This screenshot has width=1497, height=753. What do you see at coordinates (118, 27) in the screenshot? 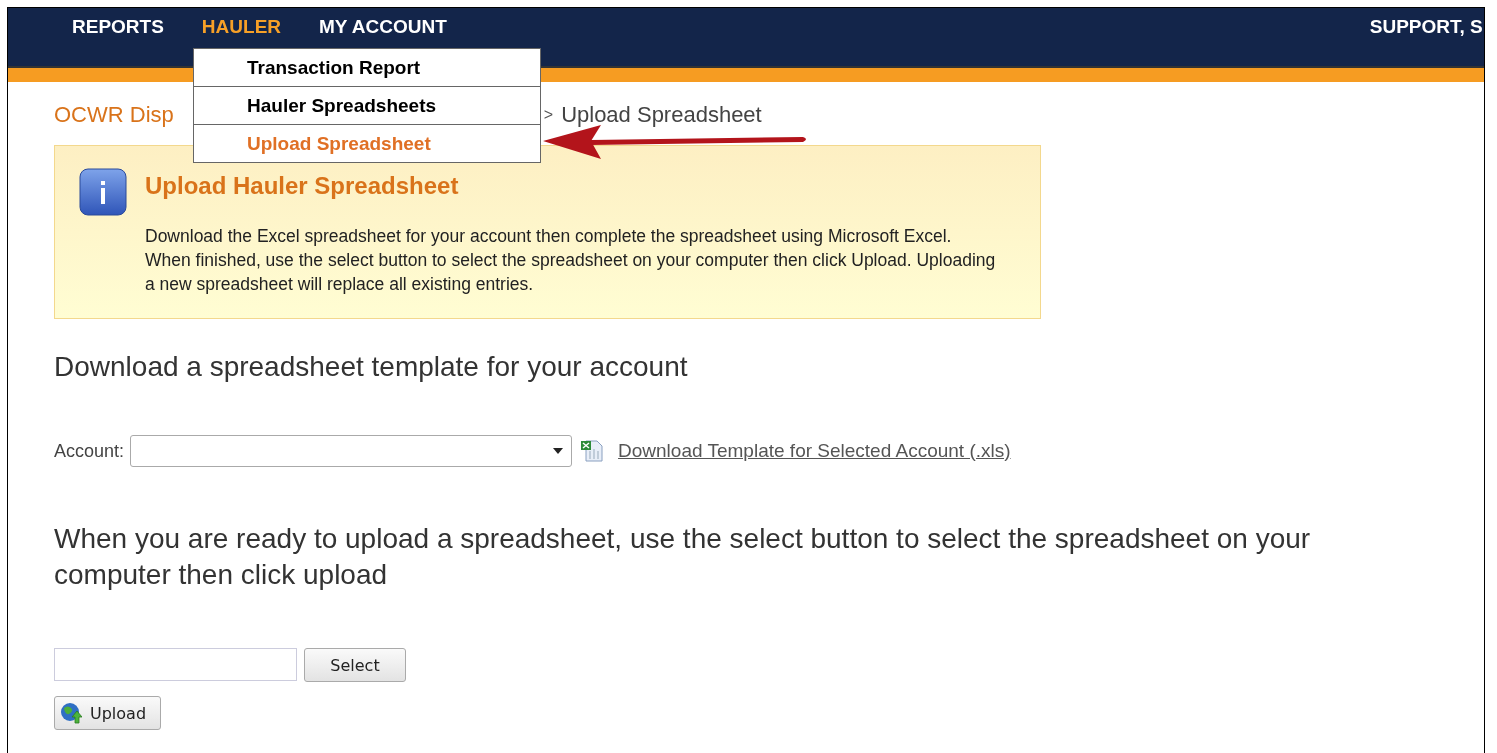
I see `nav-link: REPORTS` at bounding box center [118, 27].